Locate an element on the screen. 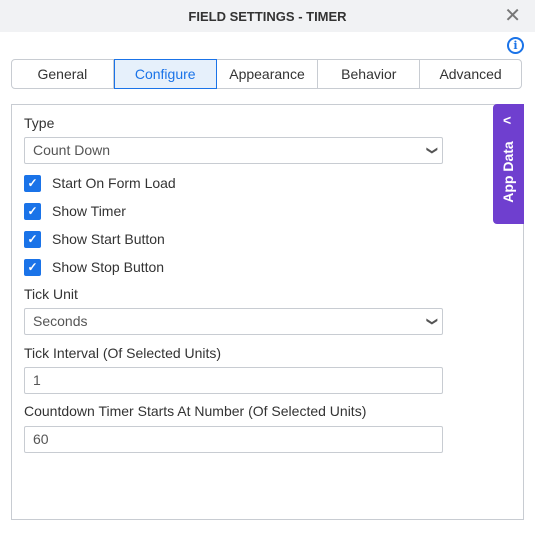 The height and width of the screenshot is (555, 535). dialog-title-bar: FIELD SETTINGS - TIMER ✕ is located at coordinates (267, 16).